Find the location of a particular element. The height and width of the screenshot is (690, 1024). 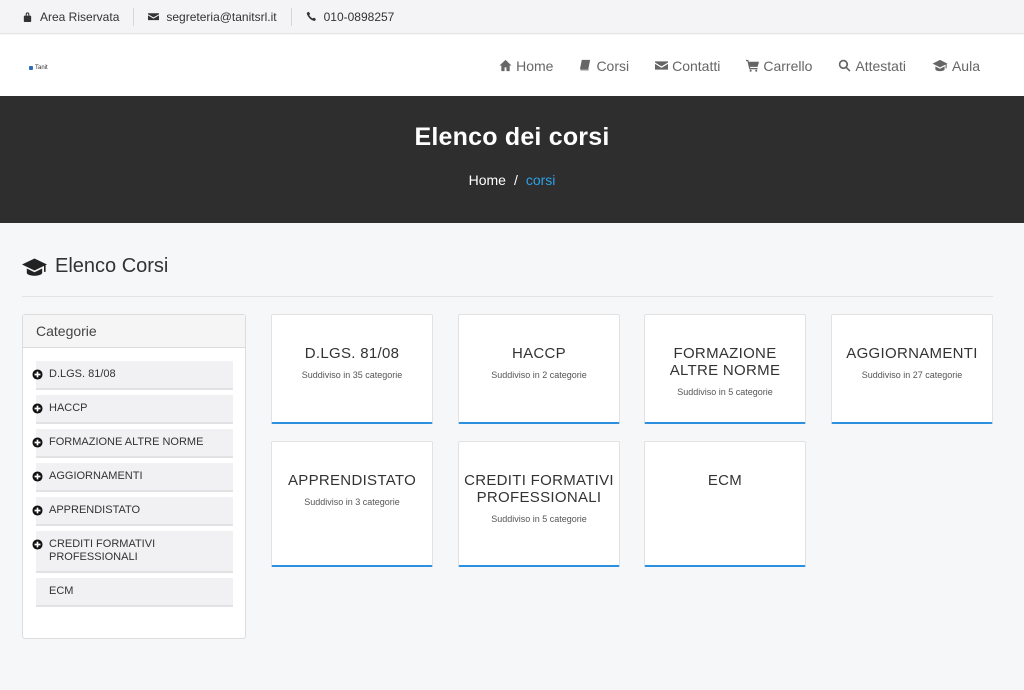

breadcrumb-current: corsi is located at coordinates (540, 180).